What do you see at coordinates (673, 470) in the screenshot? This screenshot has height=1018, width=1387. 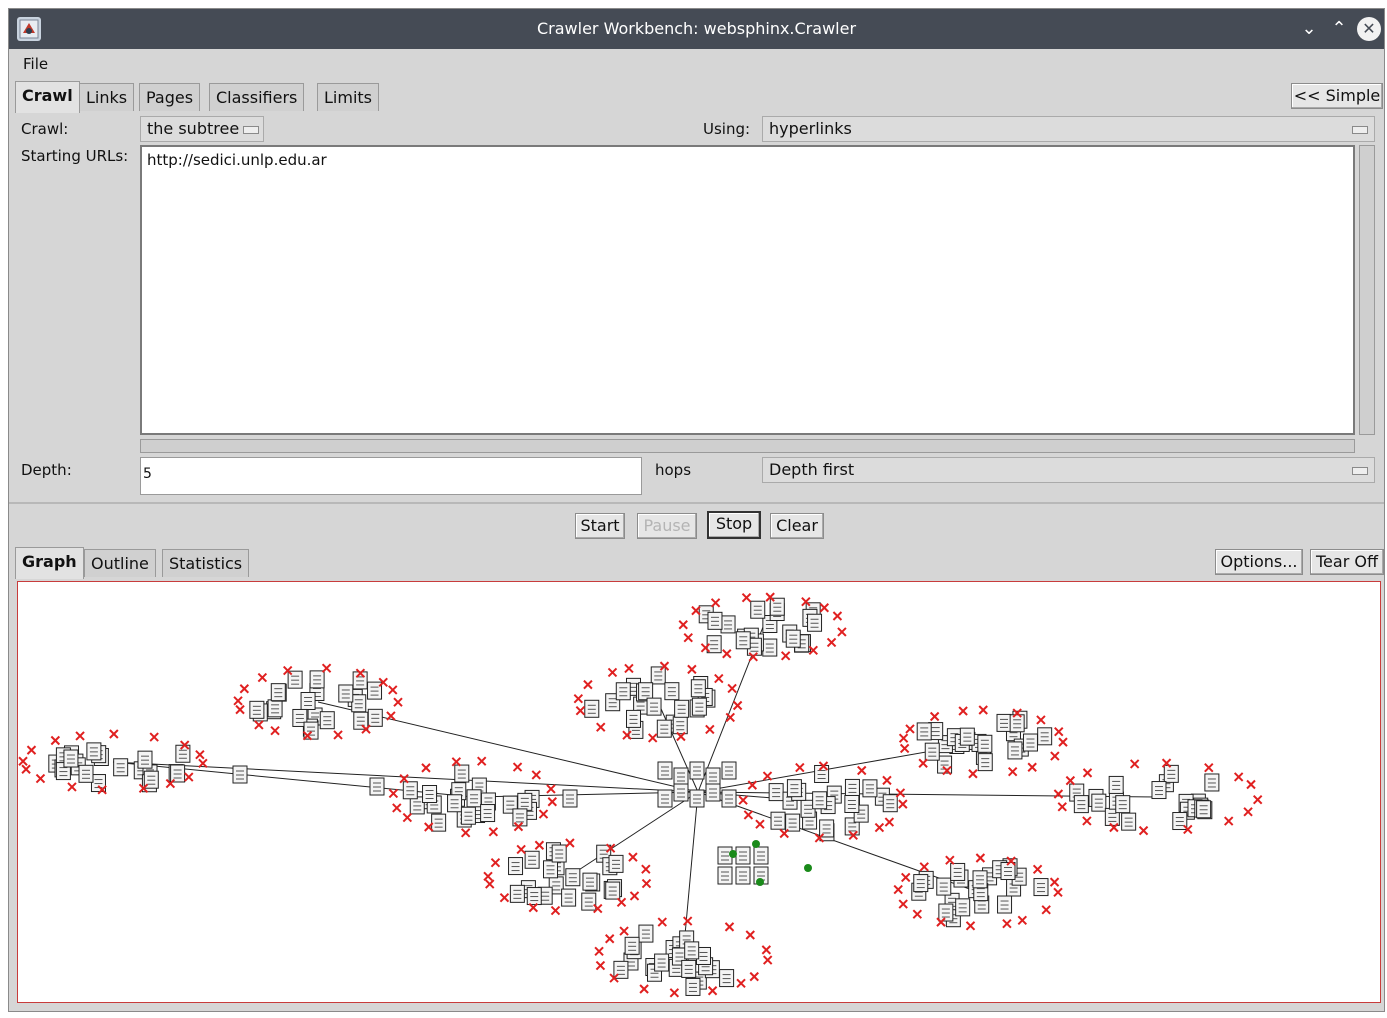 I see `hops-label: hops` at bounding box center [673, 470].